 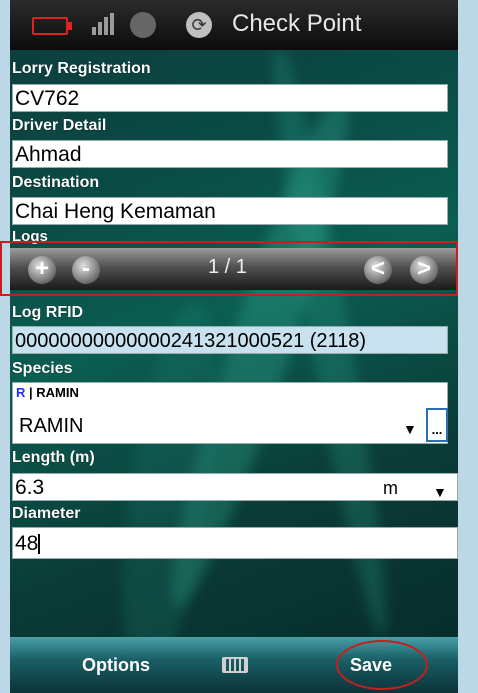 I want to click on driver-detail-label: Driver Detail, so click(x=59, y=125).